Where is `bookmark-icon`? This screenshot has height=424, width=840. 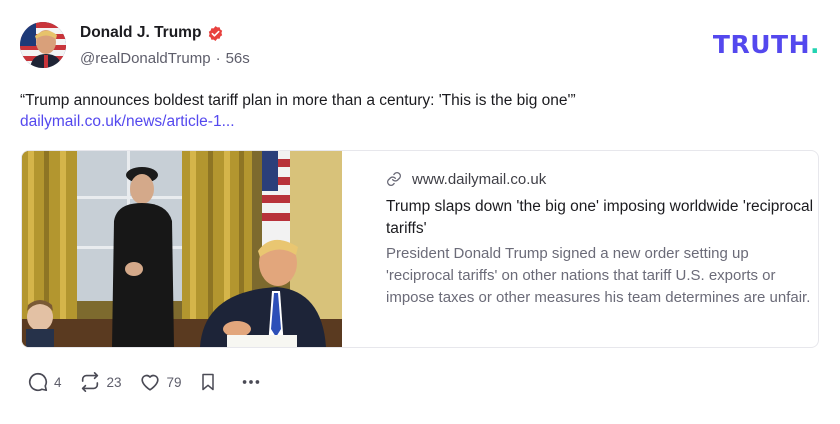 bookmark-icon is located at coordinates (208, 382).